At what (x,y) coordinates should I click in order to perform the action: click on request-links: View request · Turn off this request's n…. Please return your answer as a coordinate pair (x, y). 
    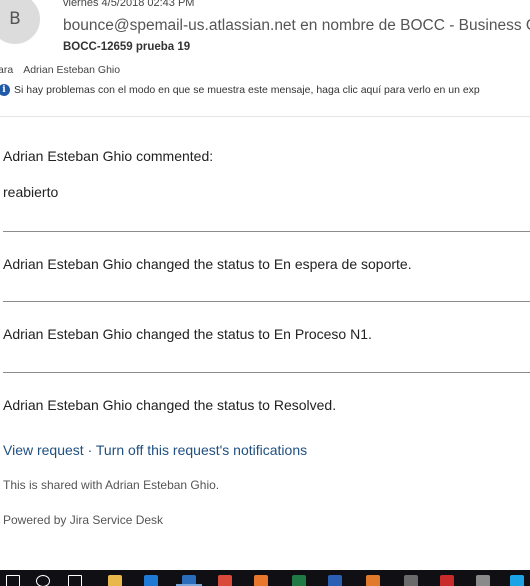
    Looking at the image, I should click on (155, 450).